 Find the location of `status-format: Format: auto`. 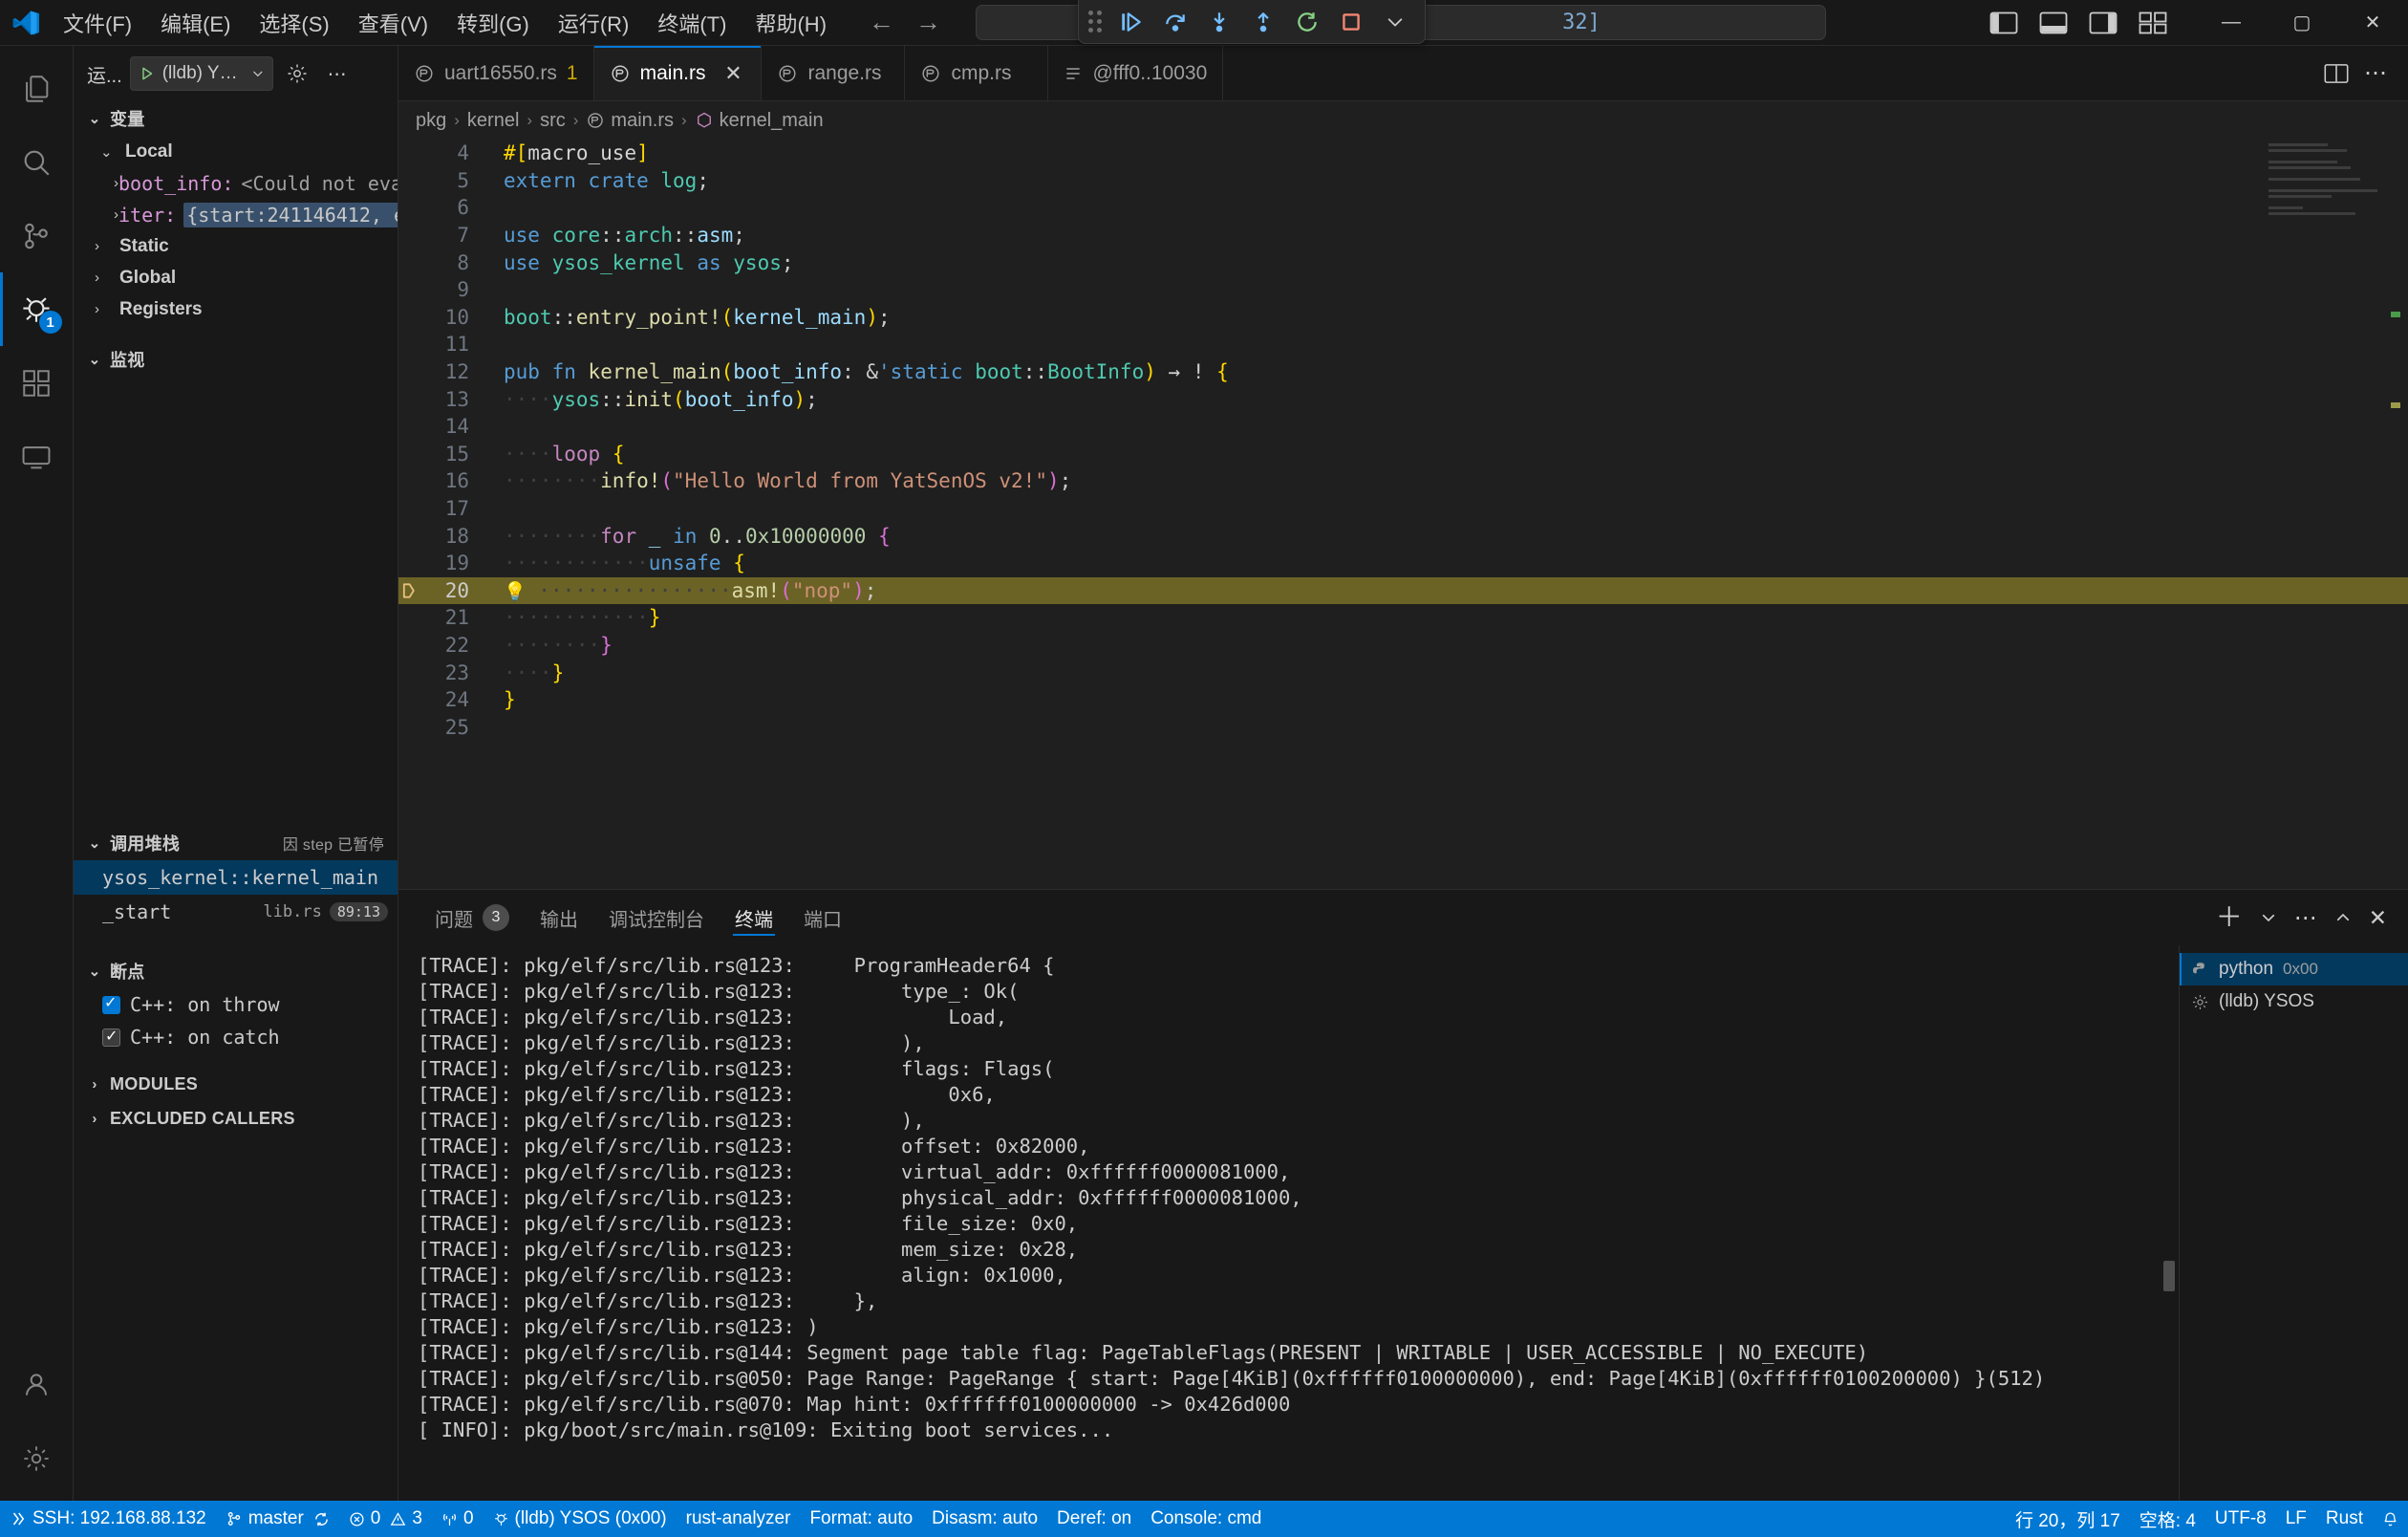

status-format: Format: auto is located at coordinates (861, 1519).